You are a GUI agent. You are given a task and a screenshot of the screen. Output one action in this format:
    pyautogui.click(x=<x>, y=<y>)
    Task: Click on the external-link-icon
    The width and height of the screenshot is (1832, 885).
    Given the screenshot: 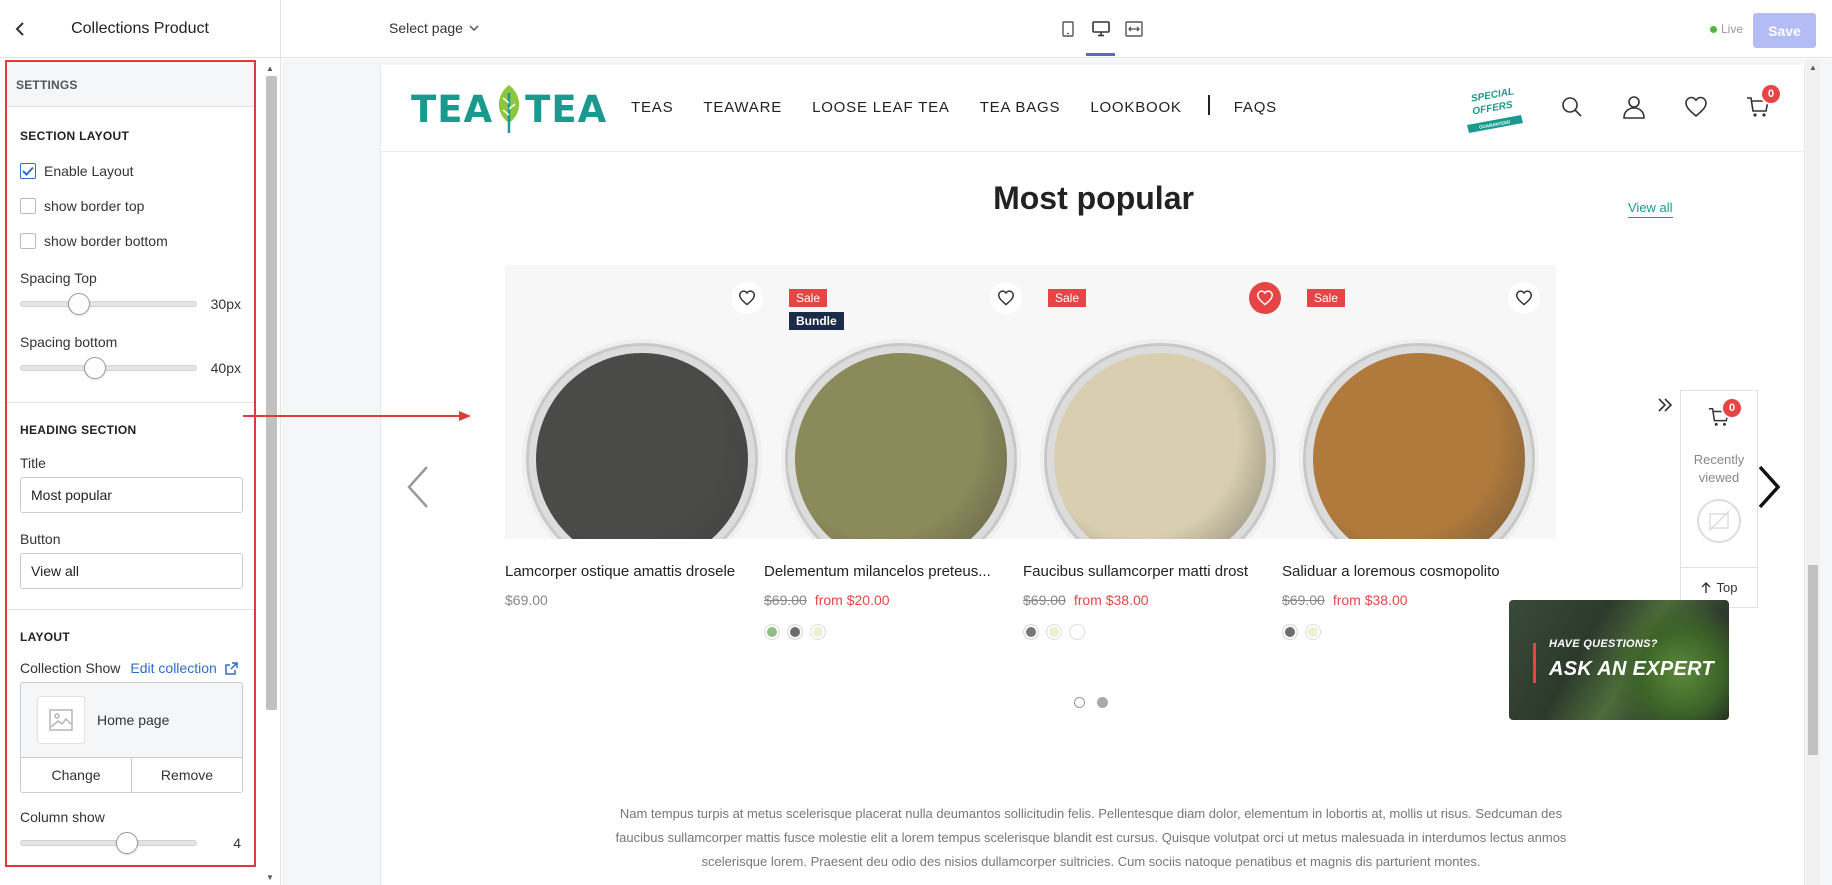 What is the action you would take?
    pyautogui.click(x=231, y=668)
    